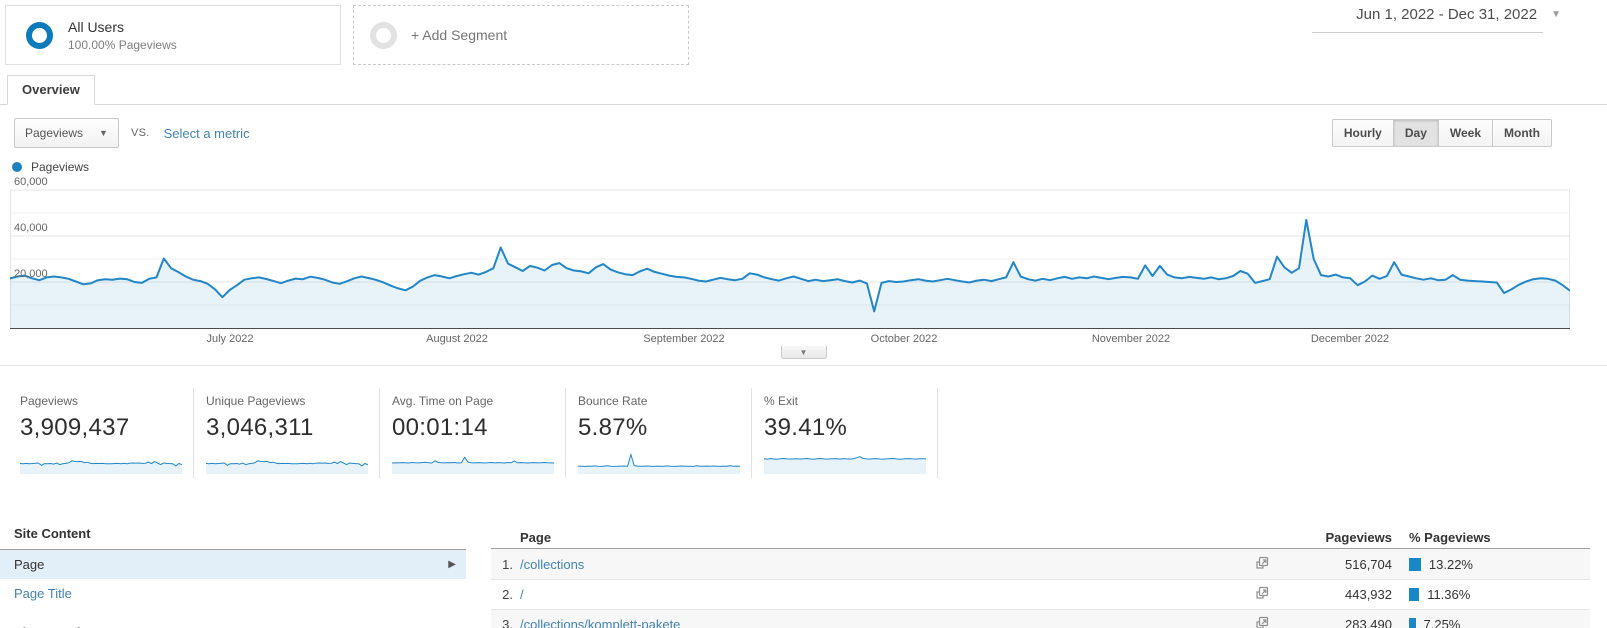 The height and width of the screenshot is (628, 1607). Describe the element at coordinates (54, 133) in the screenshot. I see `metric-dropdown-label: Pageviews` at that location.